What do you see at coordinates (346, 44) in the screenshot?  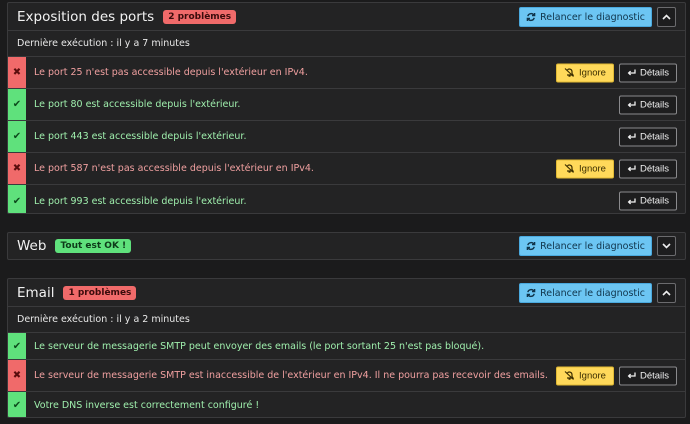 I see `ports-last-run: Dernière exécution : il y a 7 minutes` at bounding box center [346, 44].